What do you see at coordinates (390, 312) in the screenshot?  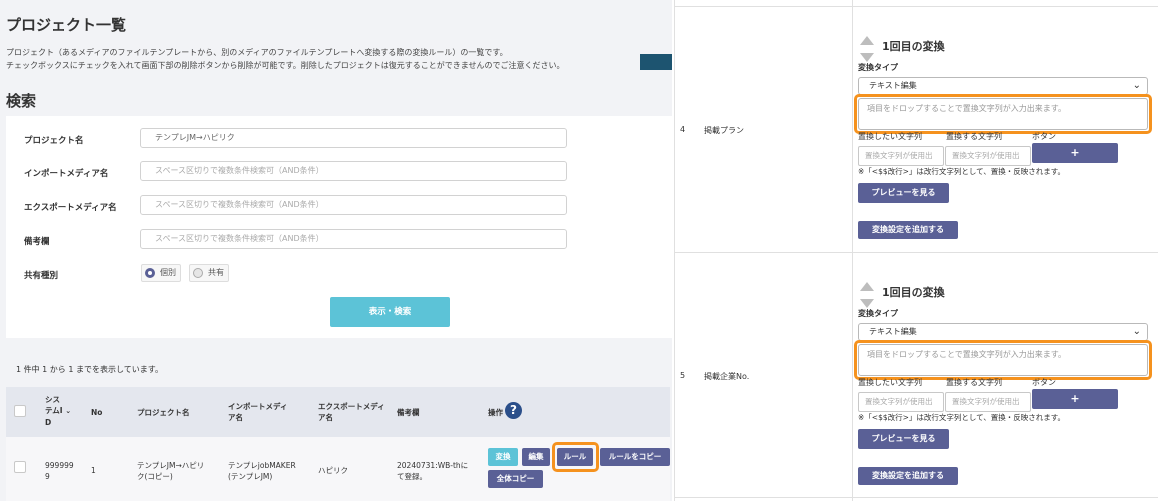 I see `search-button: 表示・検索` at bounding box center [390, 312].